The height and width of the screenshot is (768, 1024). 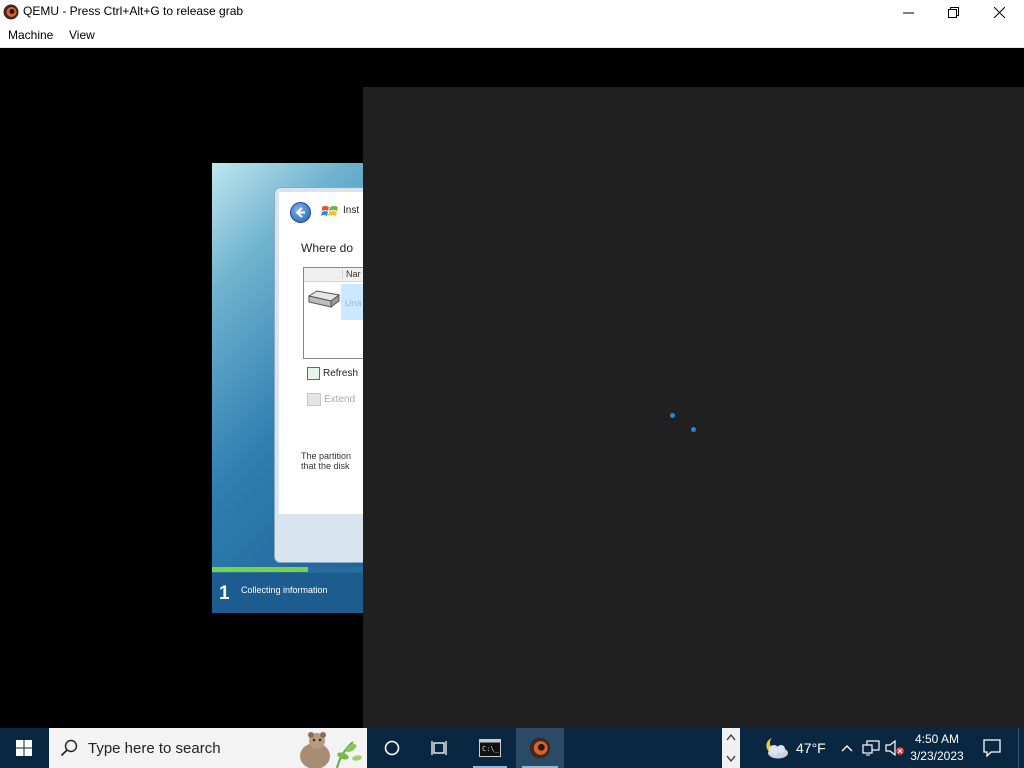 I want to click on cortana-button, so click(x=392, y=748).